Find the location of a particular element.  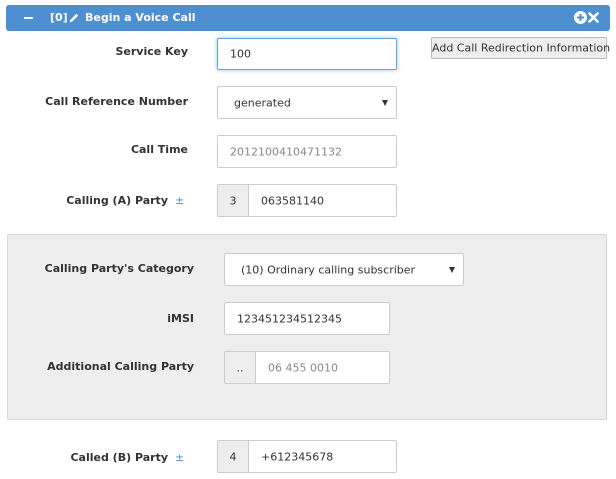

add-call-redirection-button: Add Call Redirection Information is located at coordinates (521, 48).